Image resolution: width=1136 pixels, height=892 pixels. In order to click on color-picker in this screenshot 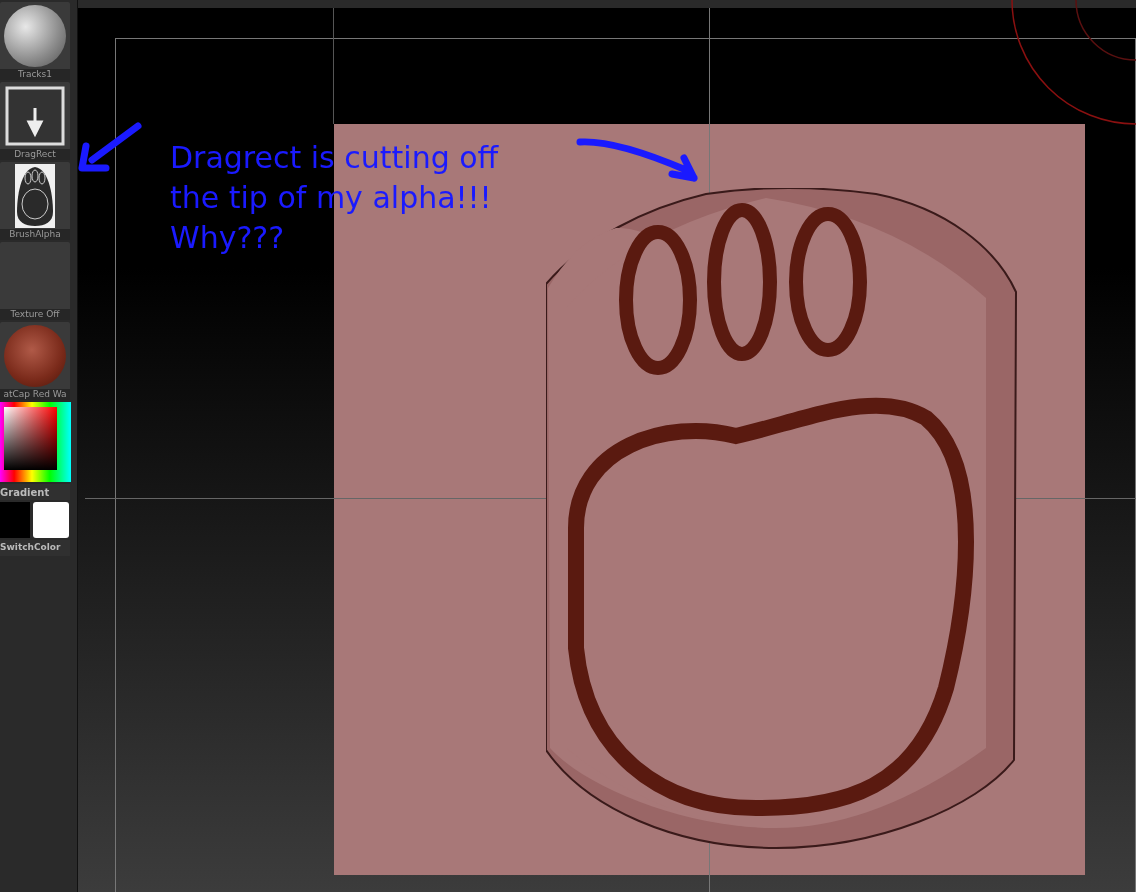, I will do `click(35, 442)`.